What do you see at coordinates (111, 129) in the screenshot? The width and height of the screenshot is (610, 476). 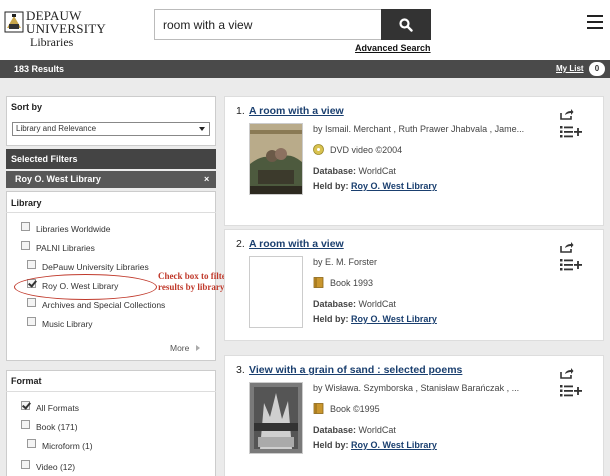 I see `sort-select: Library and Relevance` at bounding box center [111, 129].